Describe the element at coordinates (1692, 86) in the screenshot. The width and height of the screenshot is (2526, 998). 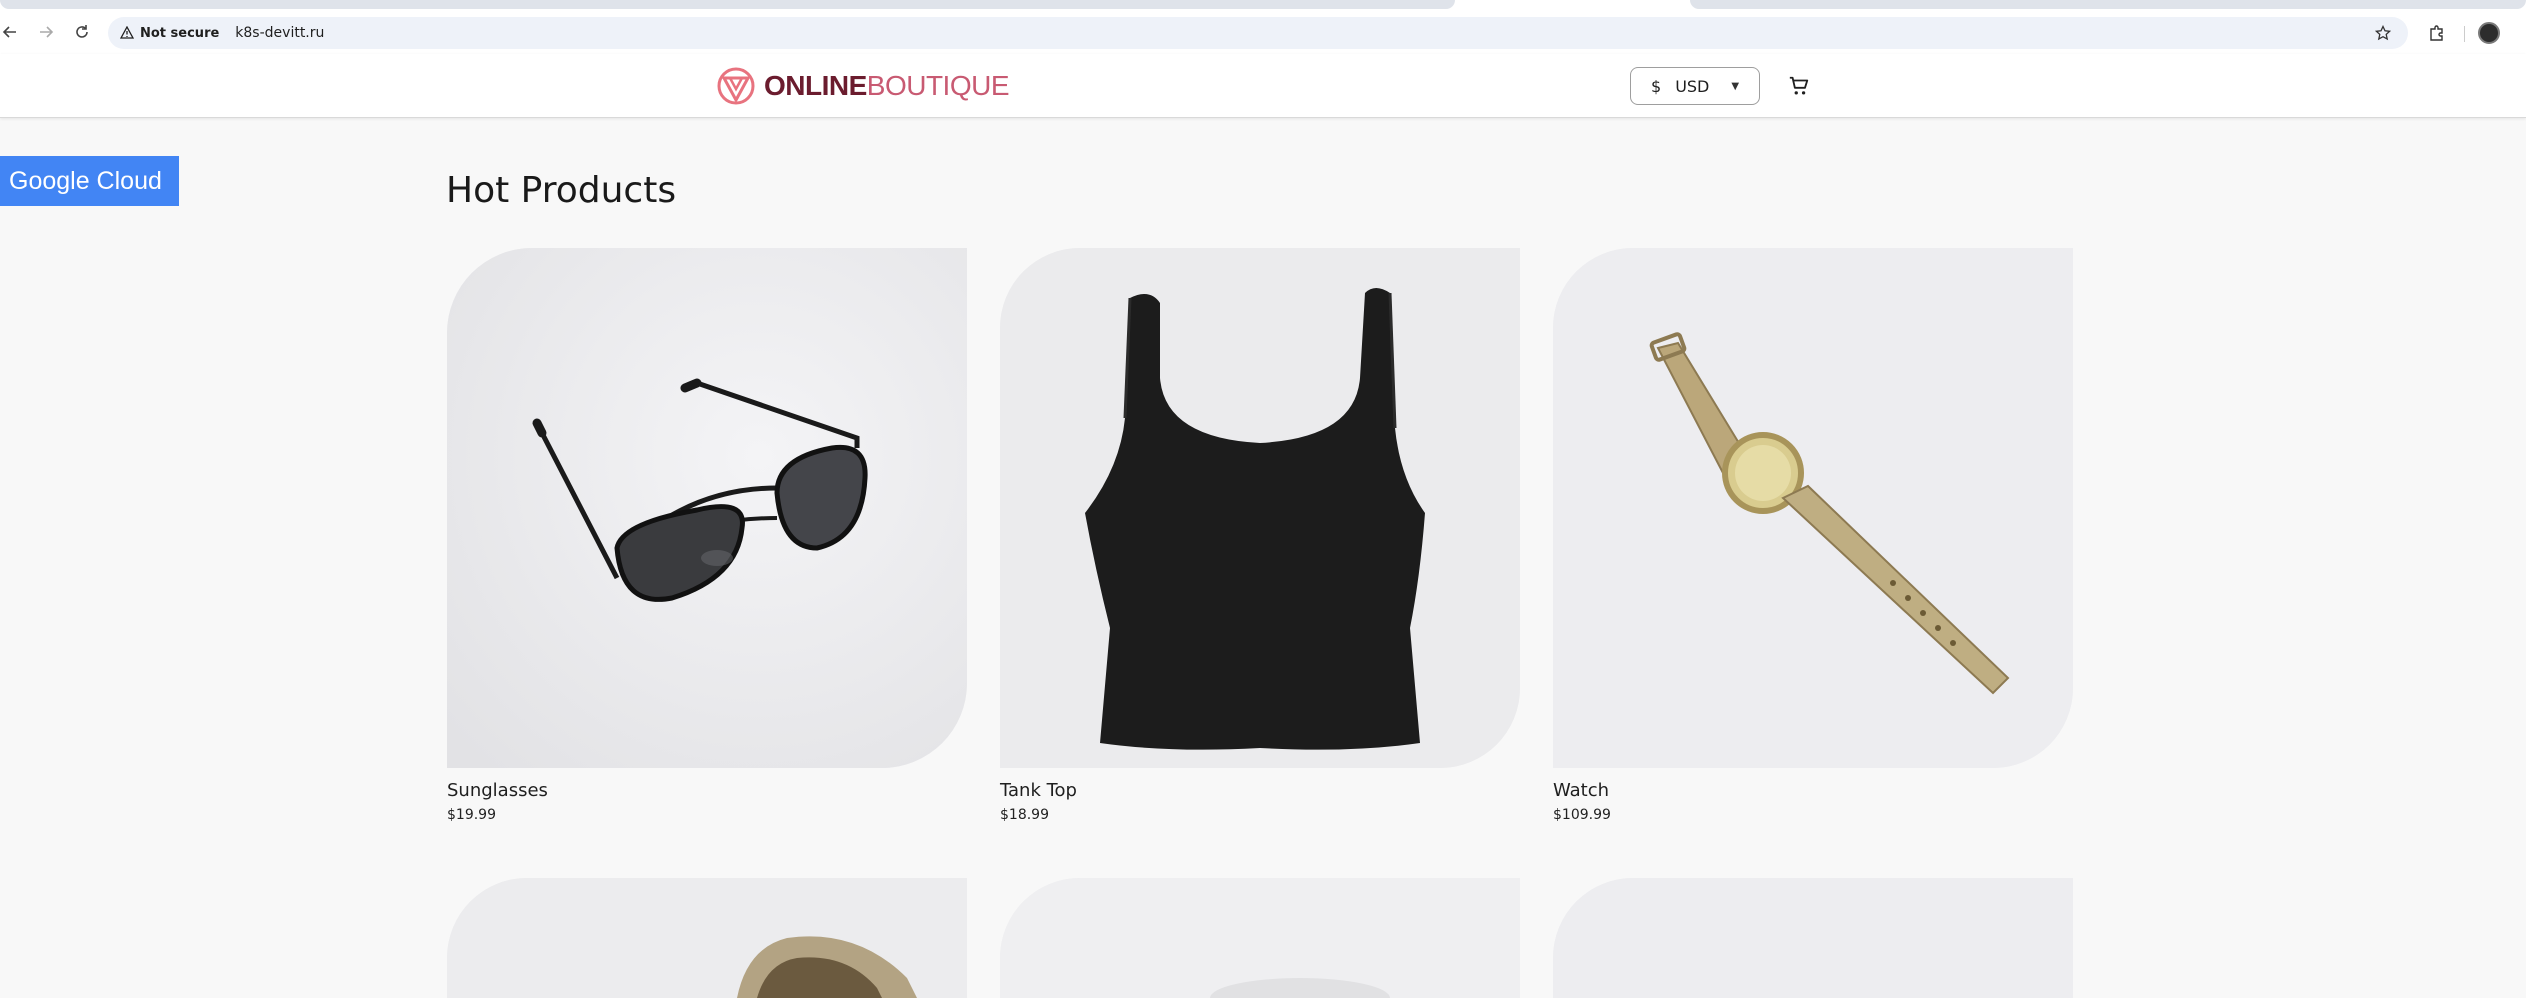
I see `currency-code: USD` at that location.